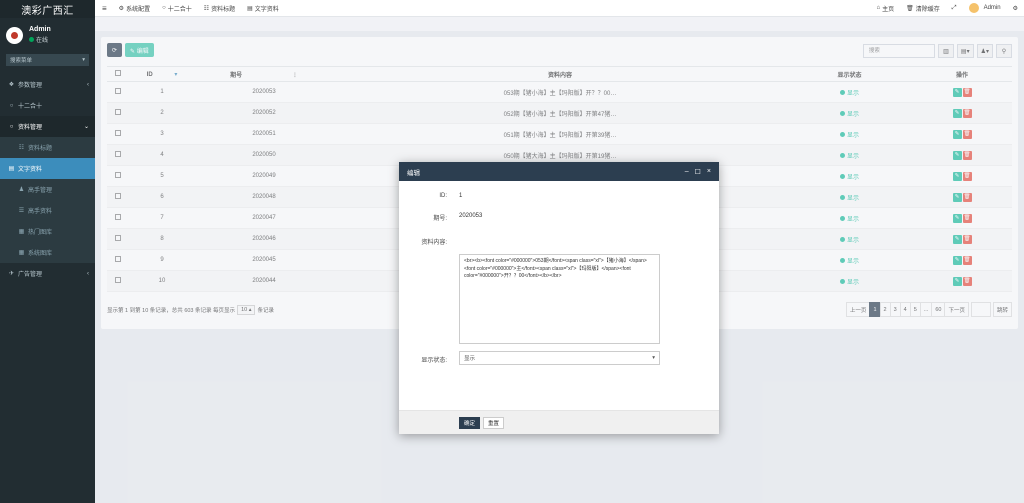 This screenshot has width=1024, height=503. I want to click on lines-icon: ☰, so click(21, 211).